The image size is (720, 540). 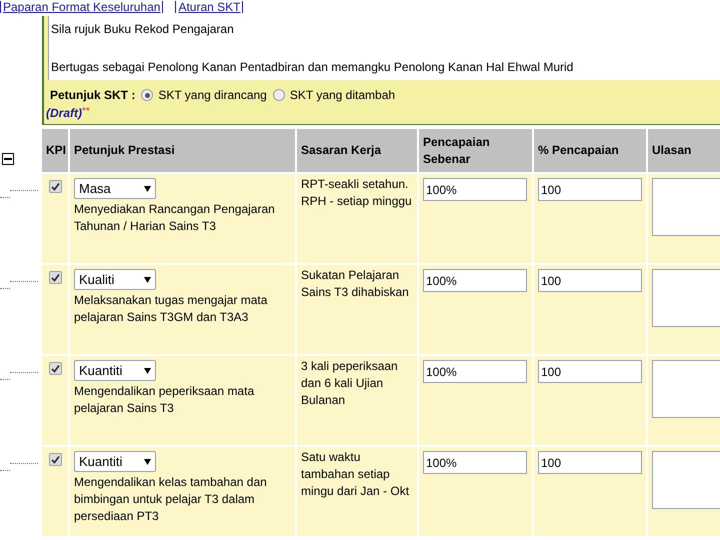 What do you see at coordinates (684, 150) in the screenshot?
I see `column-header: Ulasan` at bounding box center [684, 150].